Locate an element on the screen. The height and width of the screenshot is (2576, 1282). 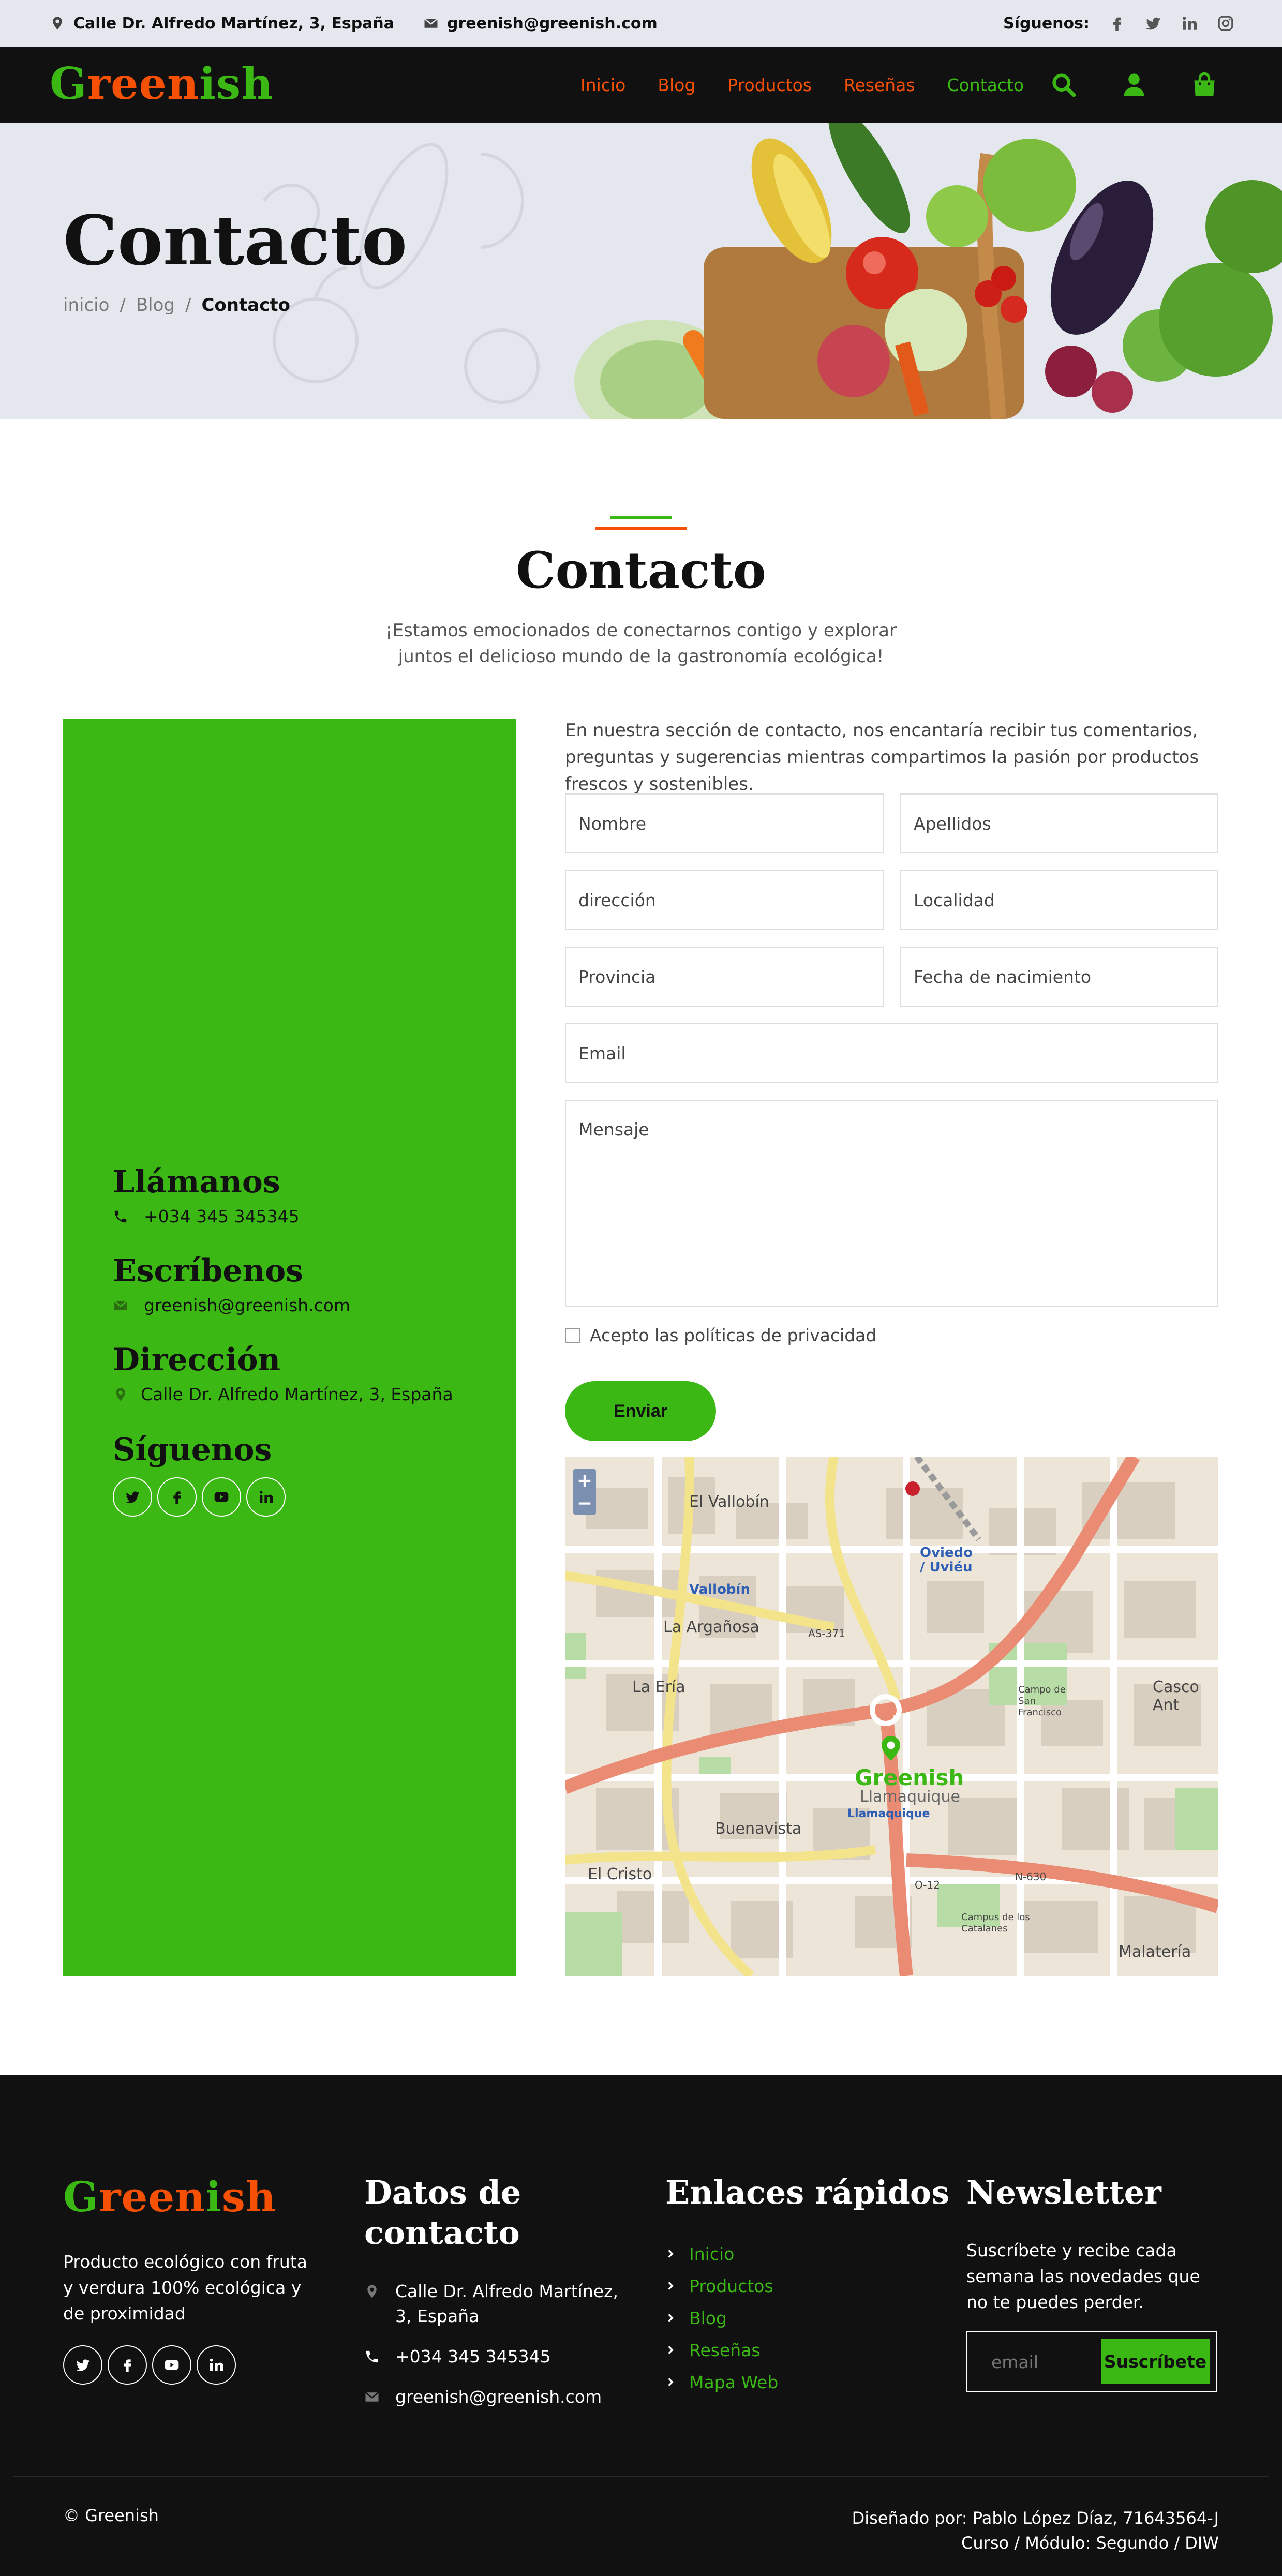
newsletter-subscribe-button: Suscríbete is located at coordinates (1155, 2361).